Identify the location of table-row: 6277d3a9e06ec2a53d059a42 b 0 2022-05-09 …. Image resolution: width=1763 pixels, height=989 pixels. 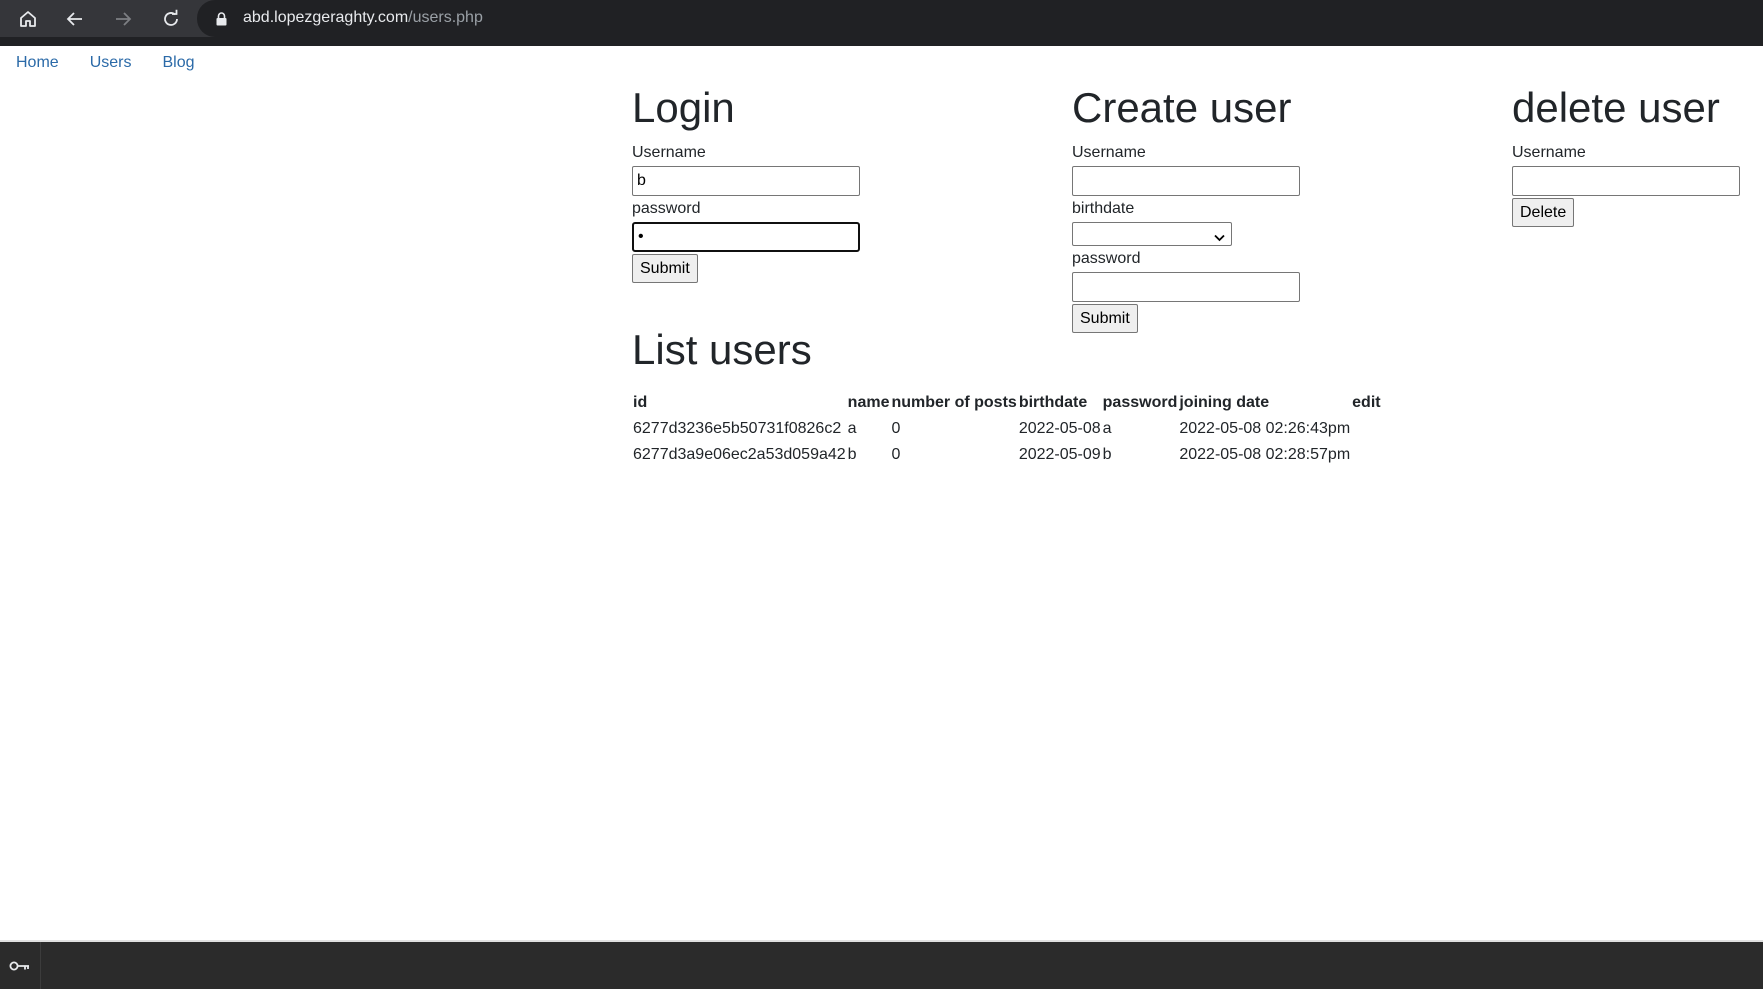
(1007, 457).